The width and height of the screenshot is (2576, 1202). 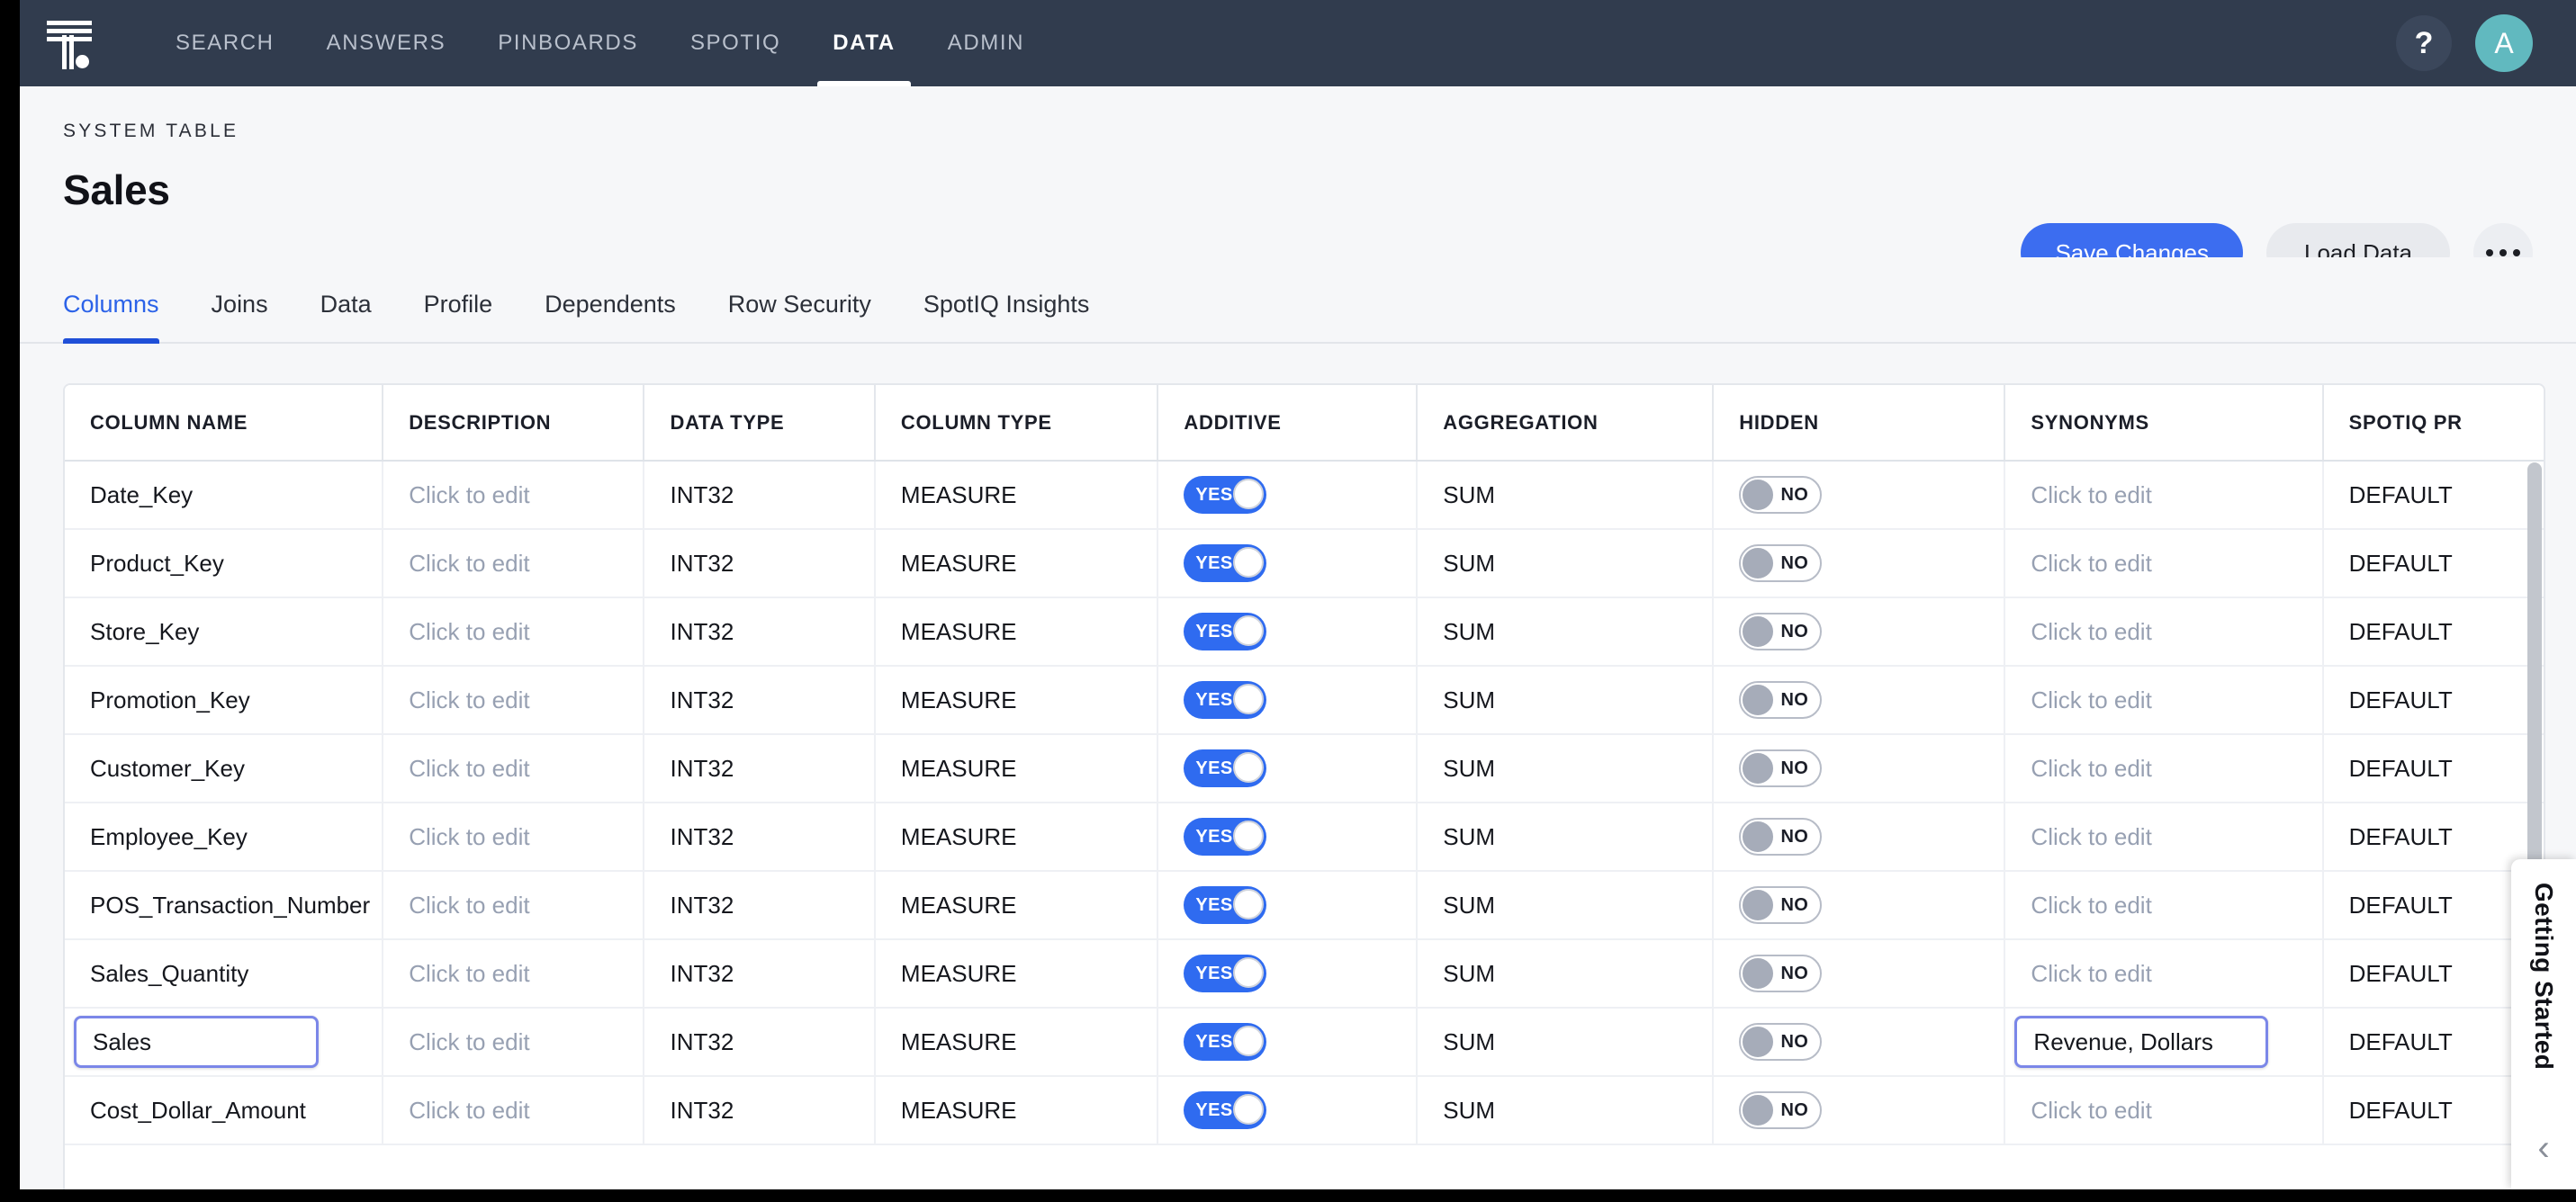 What do you see at coordinates (224, 974) in the screenshot?
I see `cell-column-name: Sales_Quantity` at bounding box center [224, 974].